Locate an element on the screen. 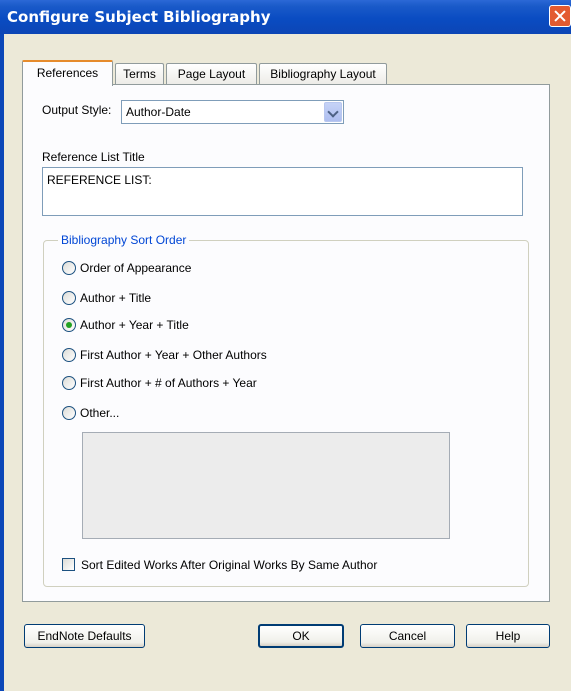 The height and width of the screenshot is (691, 571). radio-author-title is located at coordinates (69, 298).